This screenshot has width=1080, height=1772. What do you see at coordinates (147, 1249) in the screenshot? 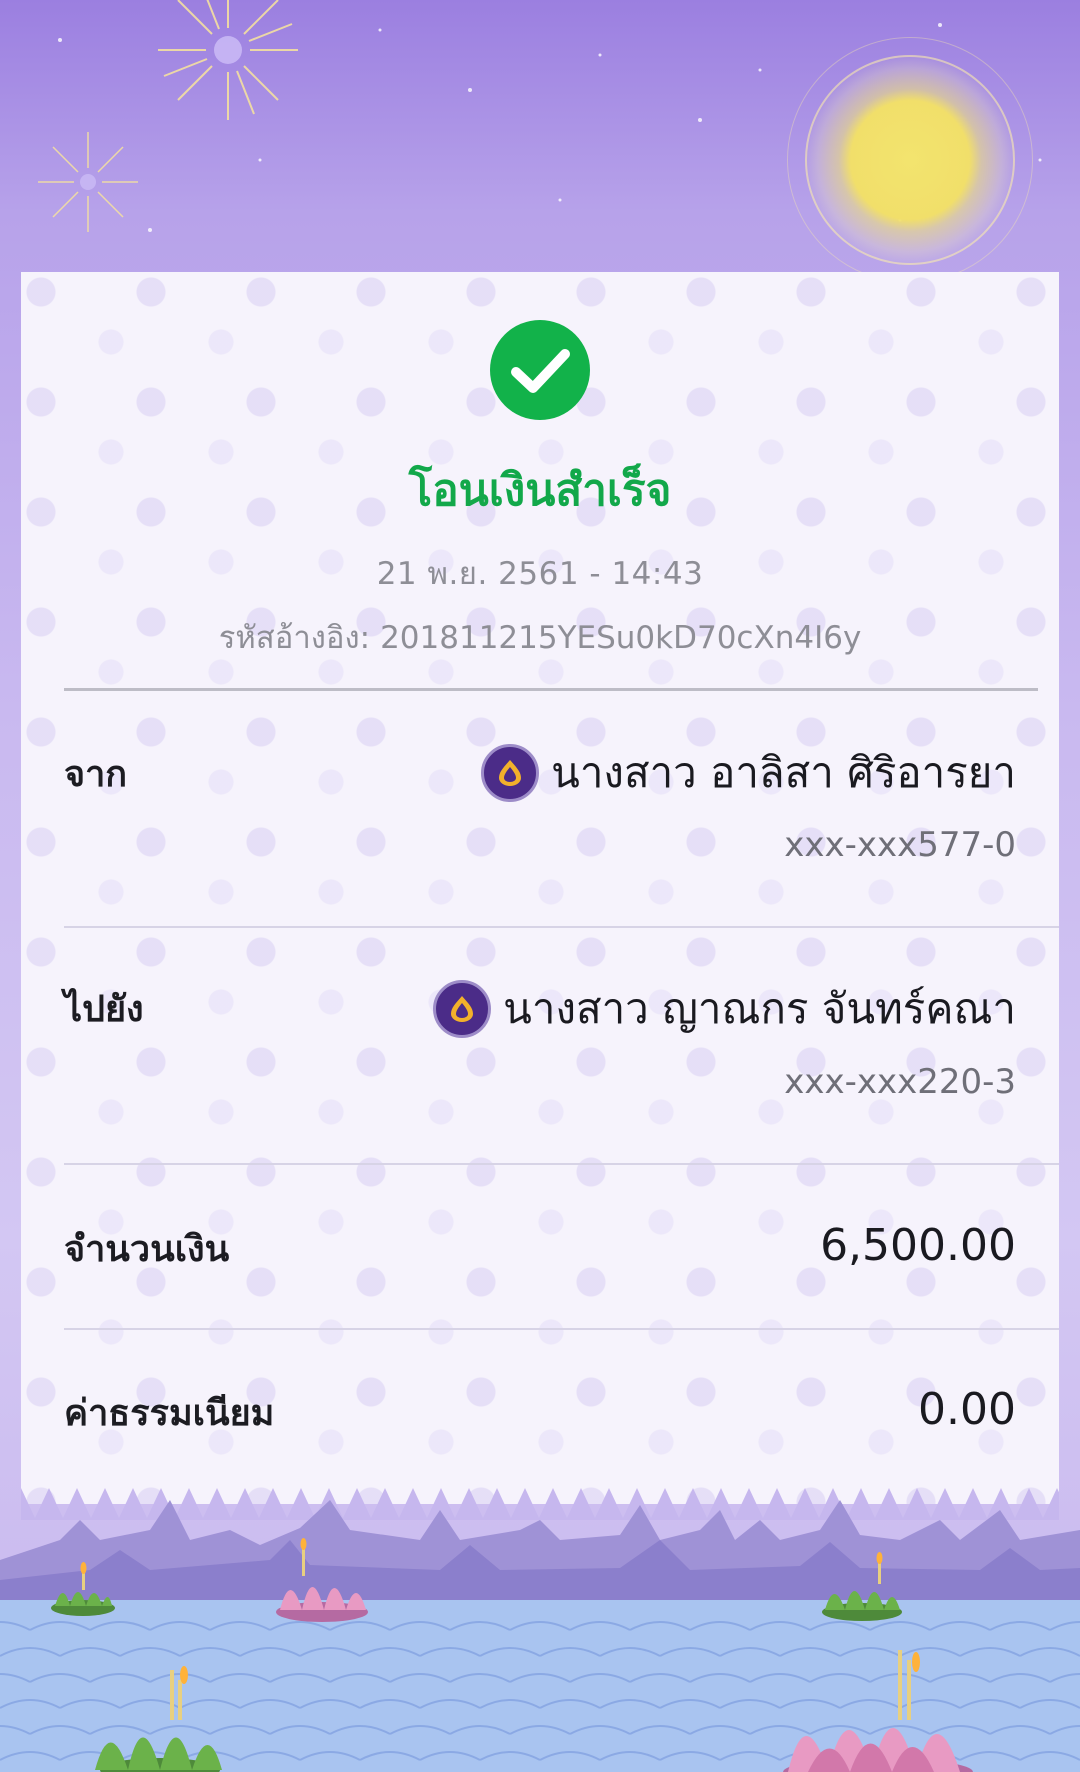
I see `amount-label: จำนวนเงิน` at bounding box center [147, 1249].